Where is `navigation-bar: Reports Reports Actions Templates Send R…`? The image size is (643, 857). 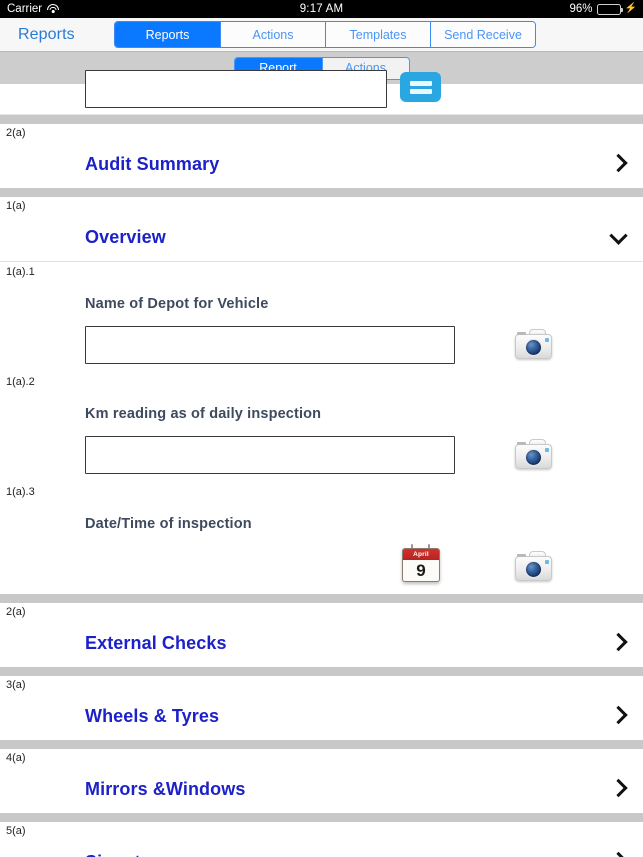
navigation-bar: Reports Reports Actions Templates Send R… is located at coordinates (321, 35).